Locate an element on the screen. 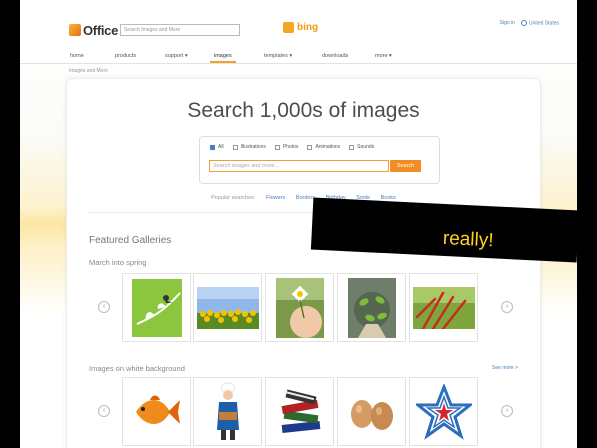 The width and height of the screenshot is (597, 448). filter-label: Animations is located at coordinates (328, 147).